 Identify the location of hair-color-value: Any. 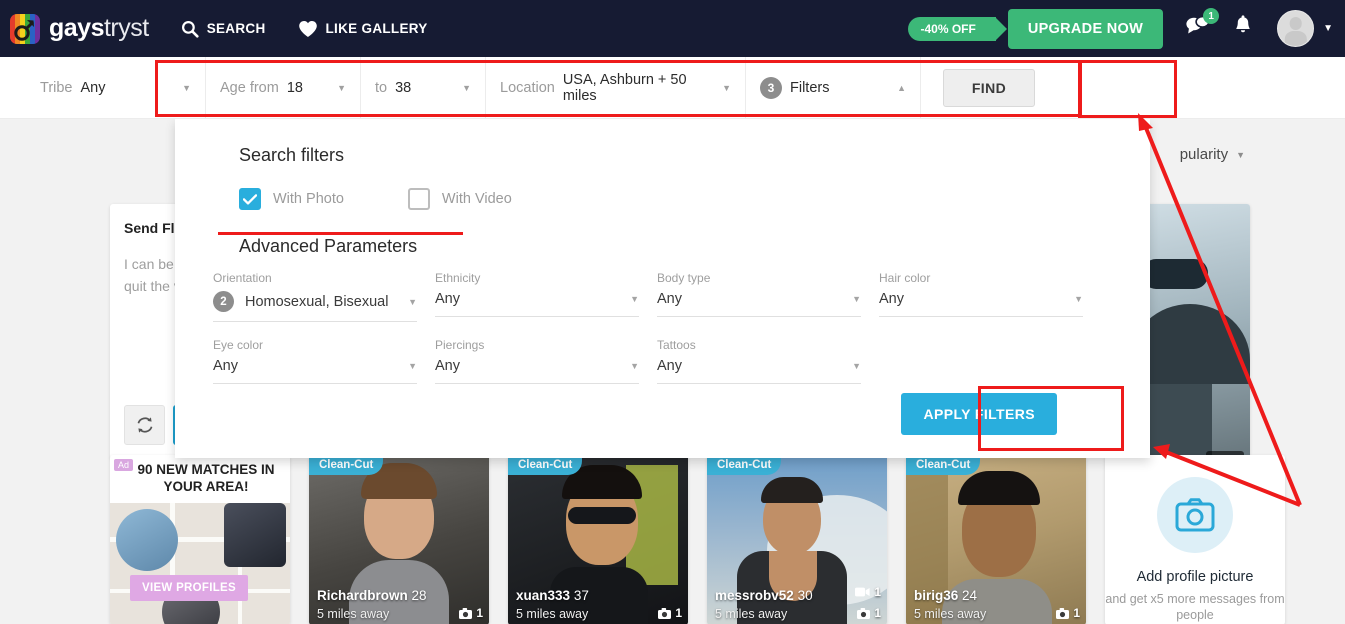
(891, 299).